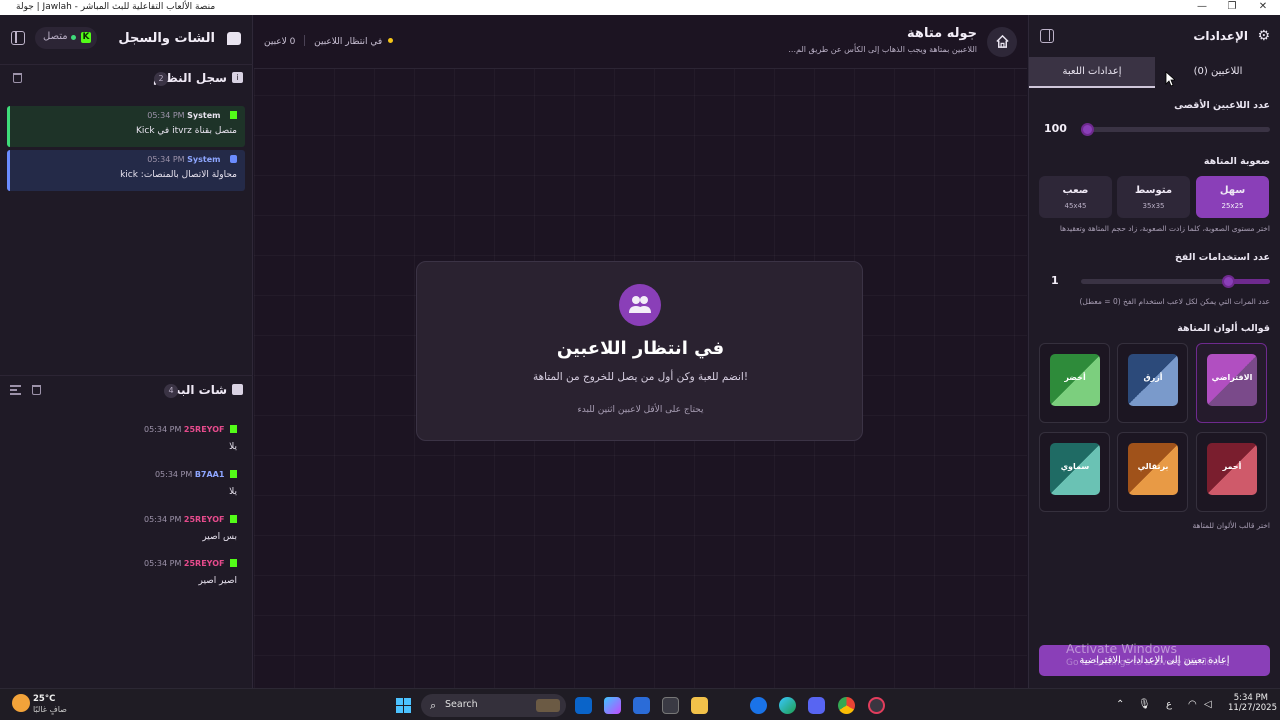  What do you see at coordinates (612, 705) in the screenshot?
I see `copilot-icon` at bounding box center [612, 705].